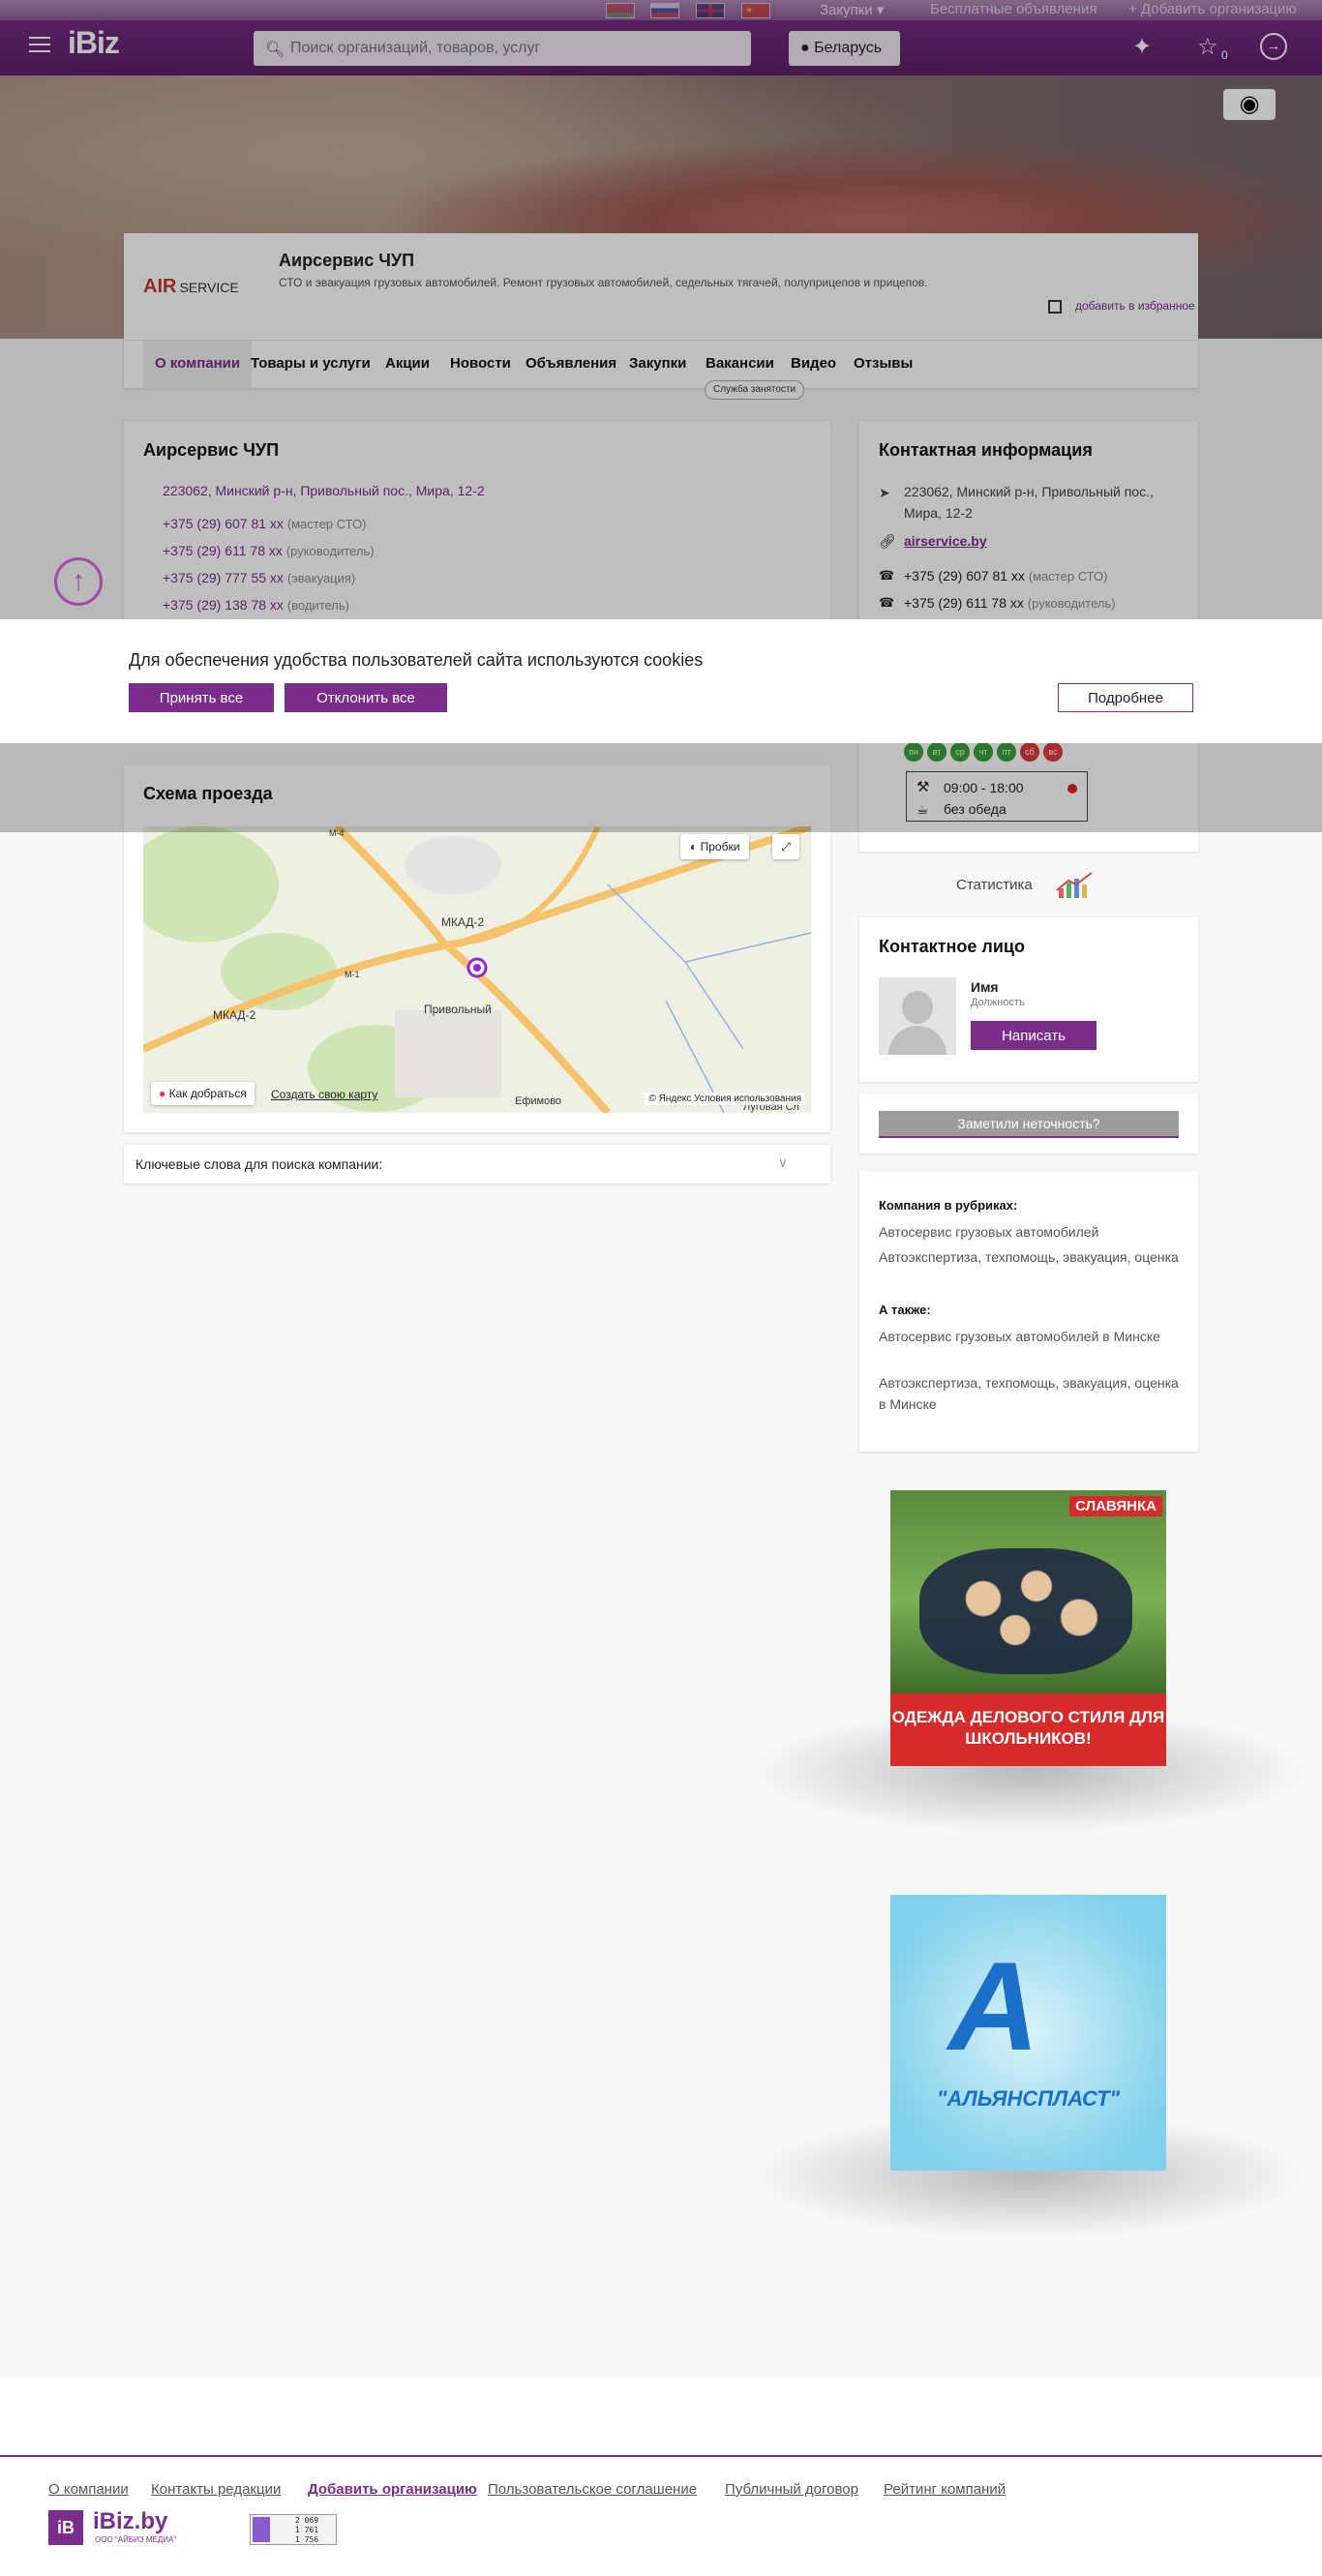 The image size is (1322, 2576). What do you see at coordinates (393, 2489) in the screenshot?
I see `footer-link-add-org: Добавить организацию` at bounding box center [393, 2489].